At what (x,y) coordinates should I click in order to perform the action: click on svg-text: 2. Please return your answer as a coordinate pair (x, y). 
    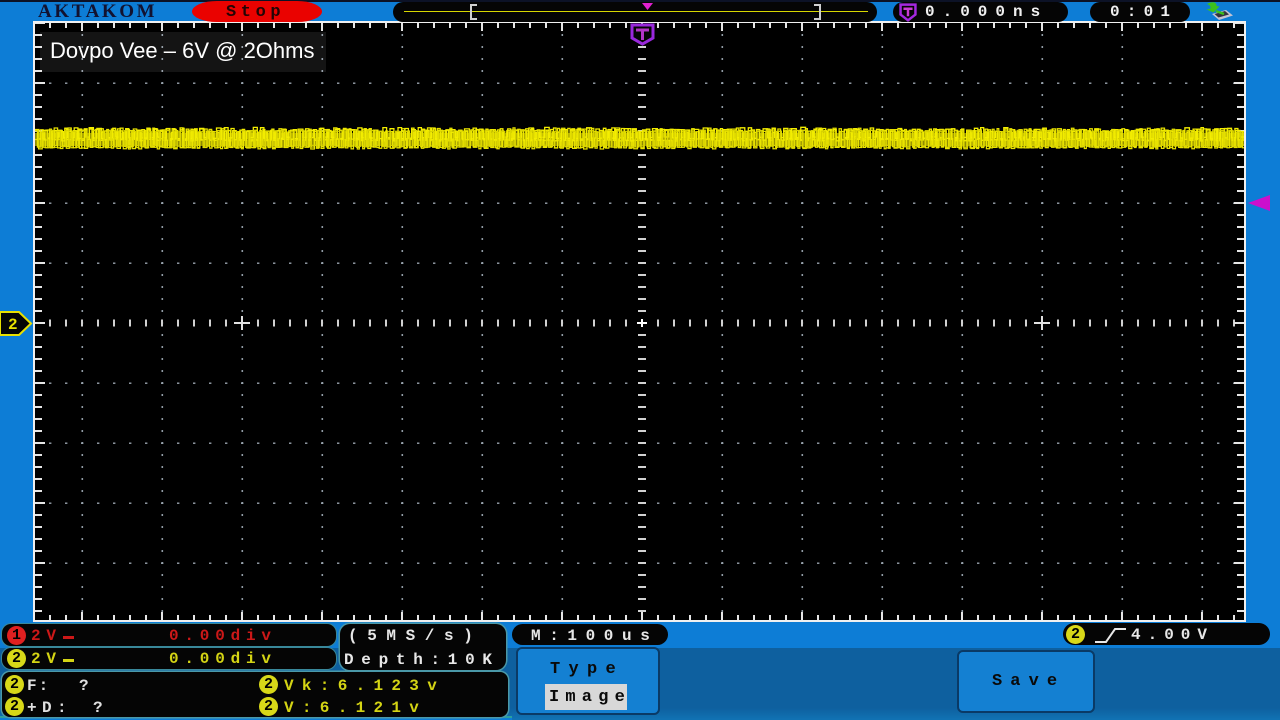
    Looking at the image, I should click on (13, 325).